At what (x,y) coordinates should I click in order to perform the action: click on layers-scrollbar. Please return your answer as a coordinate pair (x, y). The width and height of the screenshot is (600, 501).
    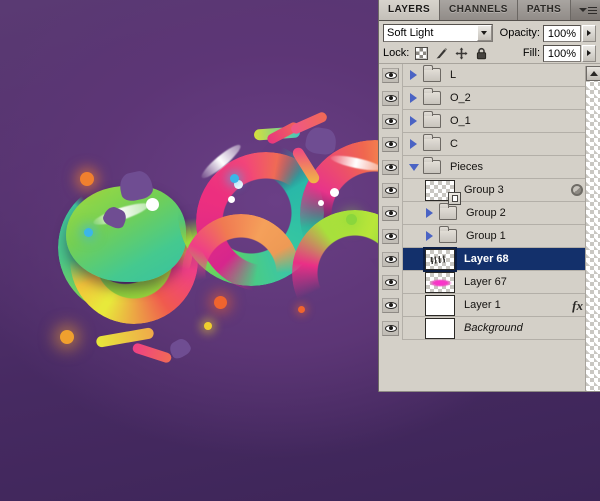
    Looking at the image, I should click on (592, 229).